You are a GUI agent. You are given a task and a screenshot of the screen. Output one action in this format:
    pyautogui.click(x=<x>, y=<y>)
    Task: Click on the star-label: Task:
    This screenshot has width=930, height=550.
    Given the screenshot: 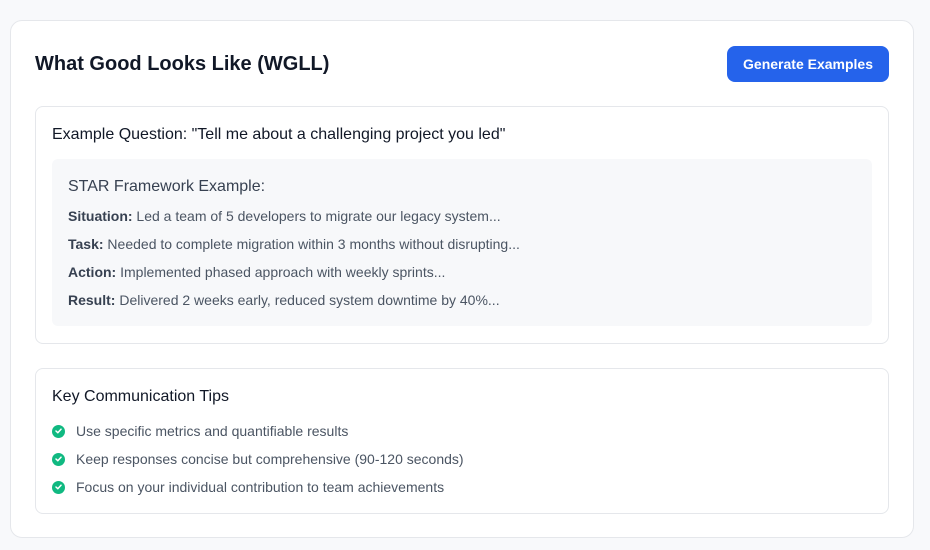 What is the action you would take?
    pyautogui.click(x=86, y=244)
    